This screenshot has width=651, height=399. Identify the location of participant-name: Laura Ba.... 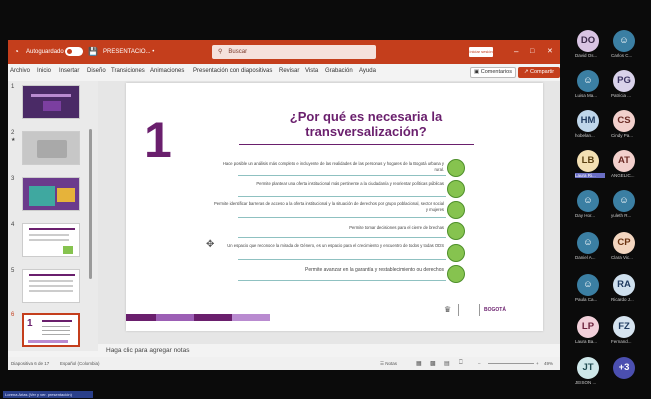
(586, 341).